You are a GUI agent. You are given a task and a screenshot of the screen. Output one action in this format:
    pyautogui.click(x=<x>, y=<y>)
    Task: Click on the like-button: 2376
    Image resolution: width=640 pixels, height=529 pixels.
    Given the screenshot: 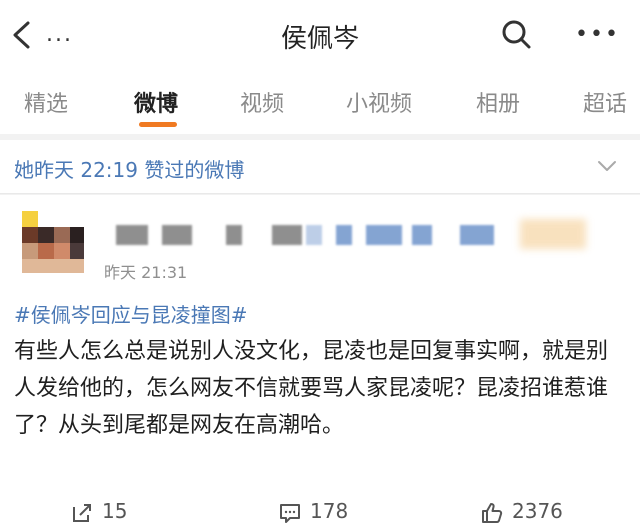 What is the action you would take?
    pyautogui.click(x=521, y=512)
    